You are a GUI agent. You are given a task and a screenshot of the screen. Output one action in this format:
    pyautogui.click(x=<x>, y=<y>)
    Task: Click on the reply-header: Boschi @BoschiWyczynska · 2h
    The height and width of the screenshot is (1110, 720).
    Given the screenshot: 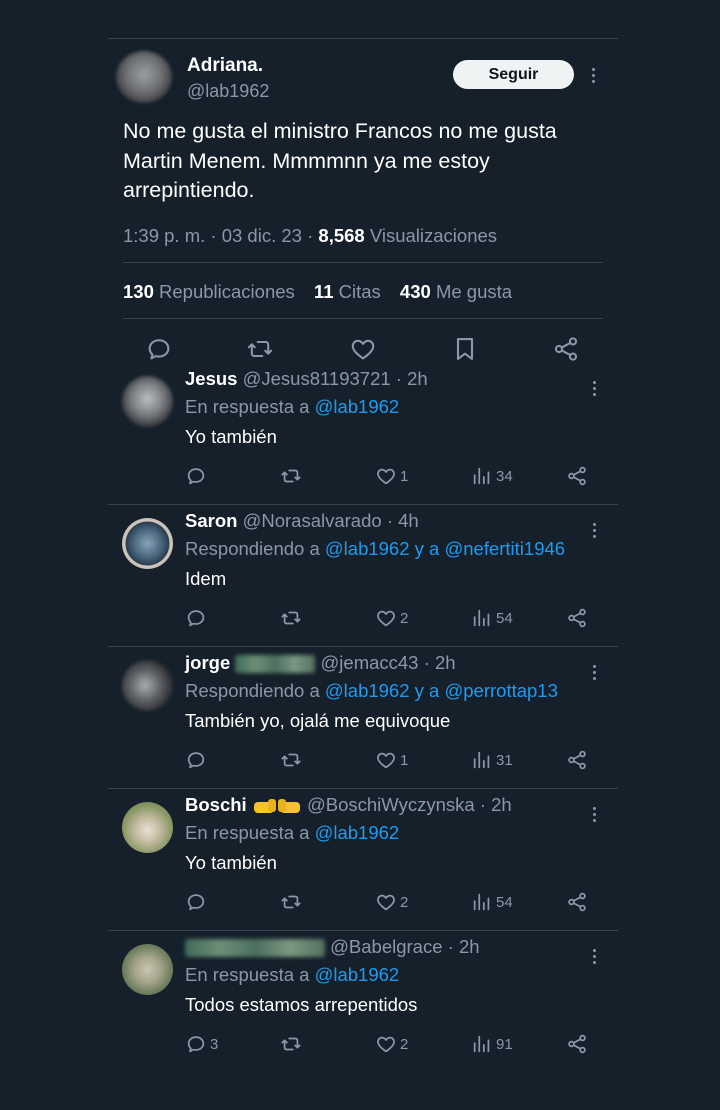 What is the action you would take?
    pyautogui.click(x=348, y=805)
    